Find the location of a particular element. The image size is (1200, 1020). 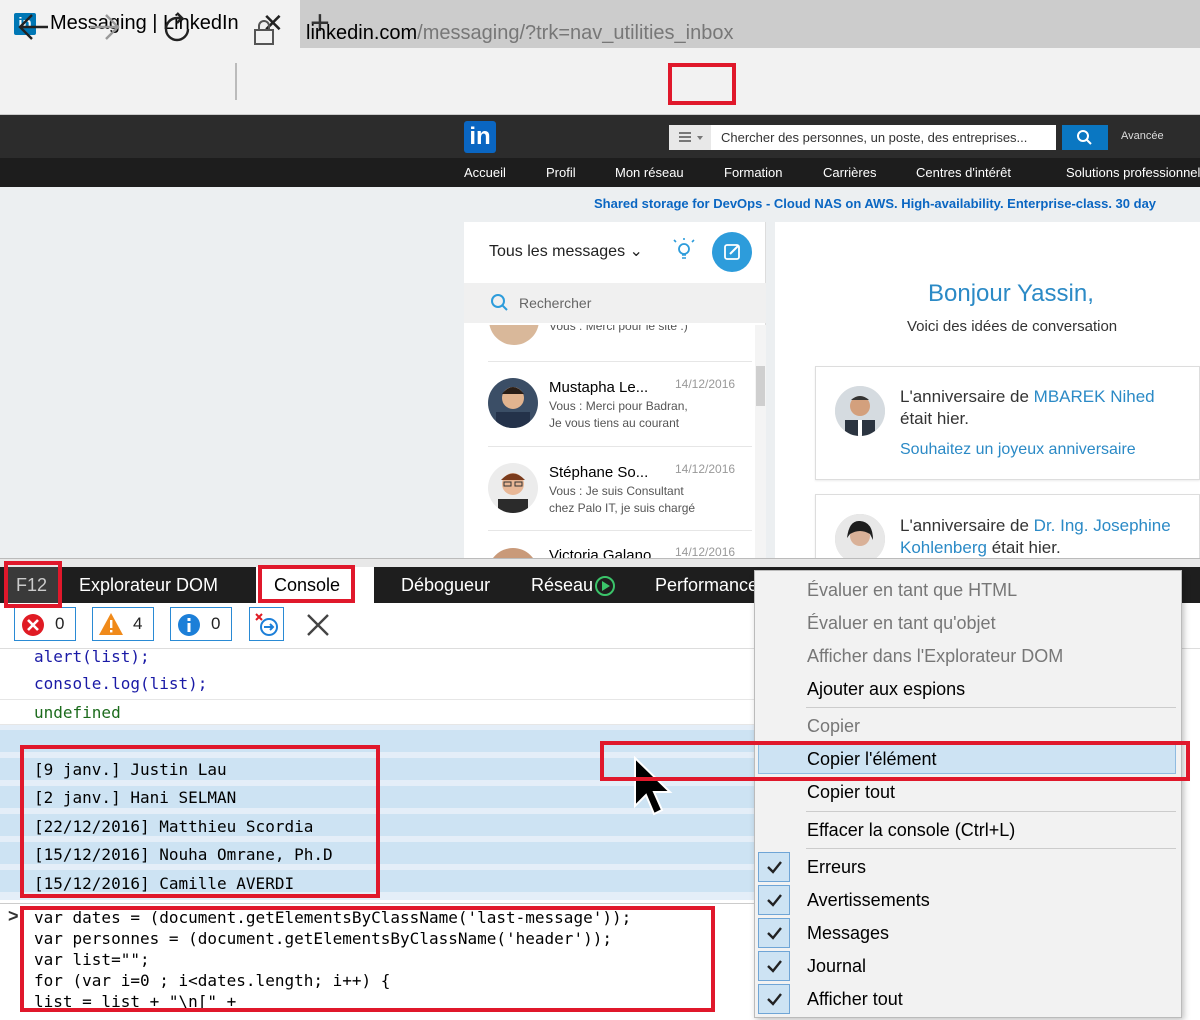

f12-label: F12 is located at coordinates (32, 585).